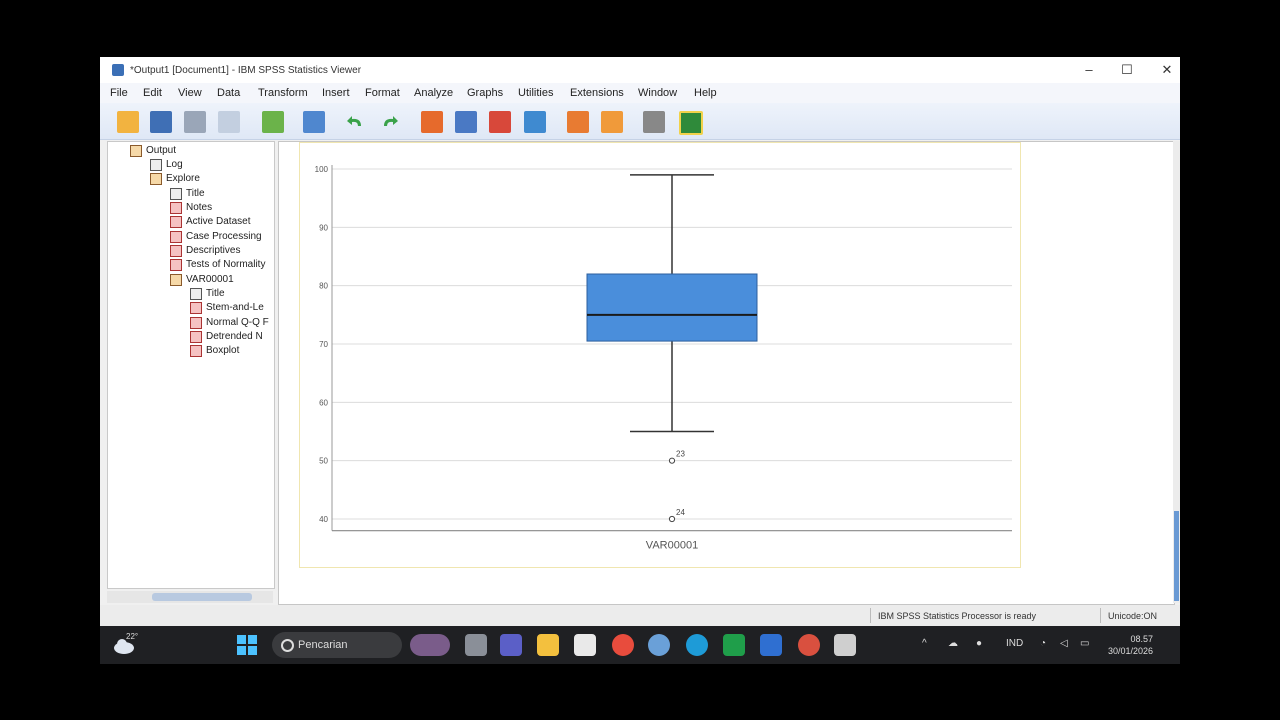 The height and width of the screenshot is (720, 1280). I want to click on task-view-icon, so click(476, 645).